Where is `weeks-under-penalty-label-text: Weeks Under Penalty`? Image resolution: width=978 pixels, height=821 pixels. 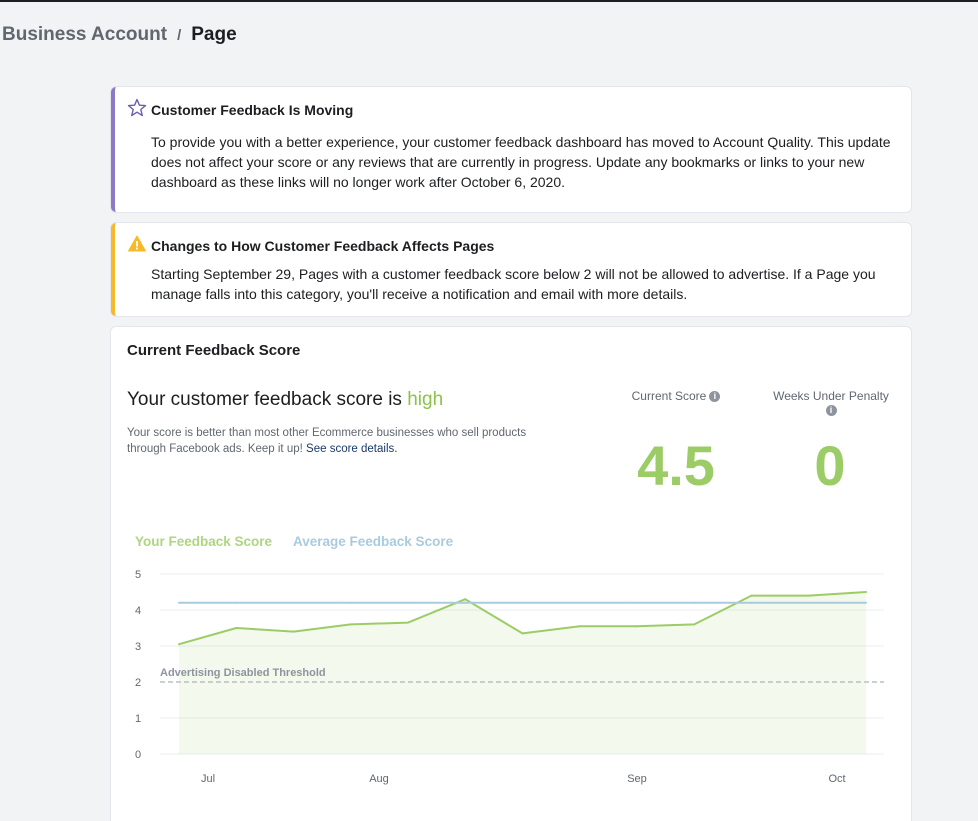
weeks-under-penalty-label-text: Weeks Under Penalty is located at coordinates (831, 396).